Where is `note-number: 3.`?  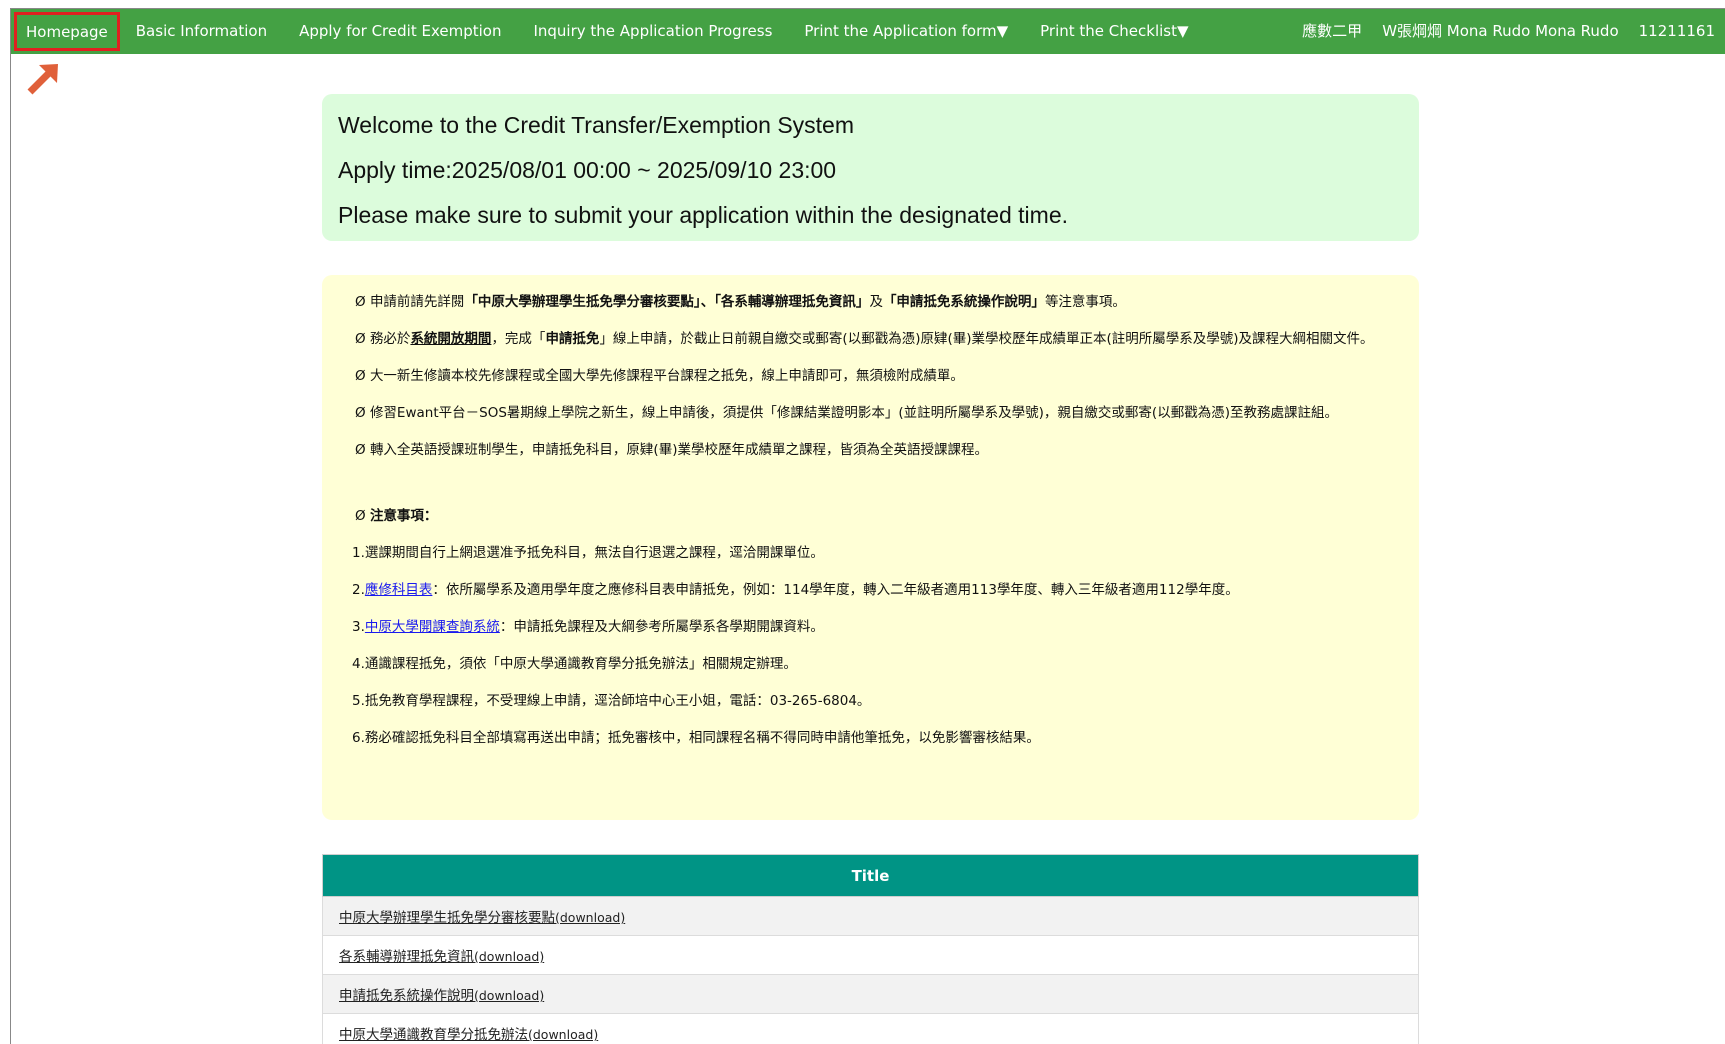
note-number: 3. is located at coordinates (358, 627).